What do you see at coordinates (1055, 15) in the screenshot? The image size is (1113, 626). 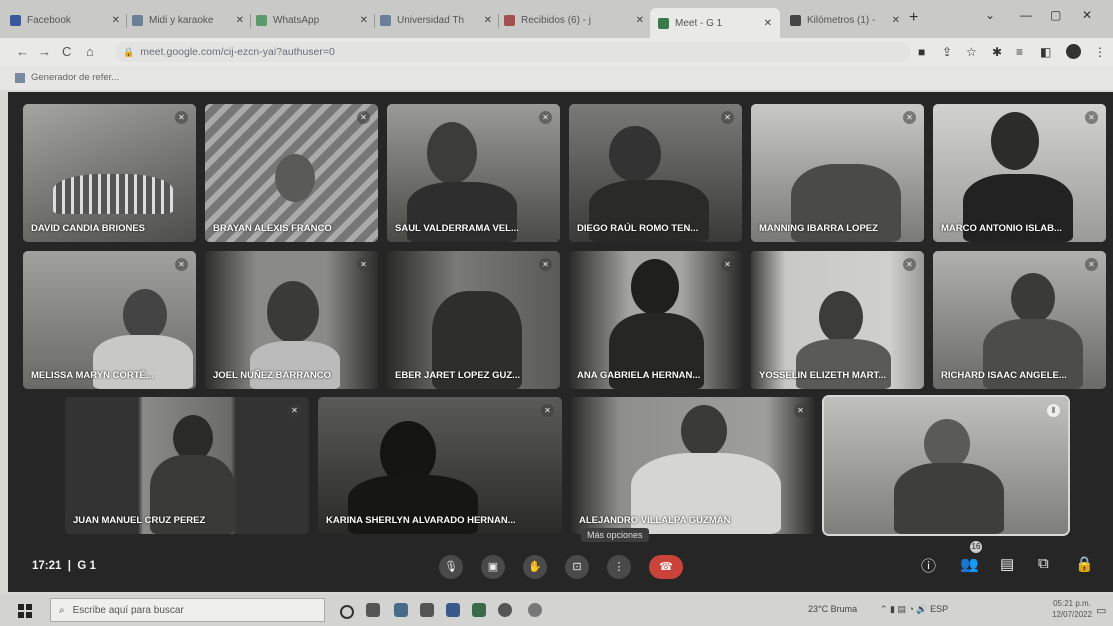 I see `maximize-button: ▢` at bounding box center [1055, 15].